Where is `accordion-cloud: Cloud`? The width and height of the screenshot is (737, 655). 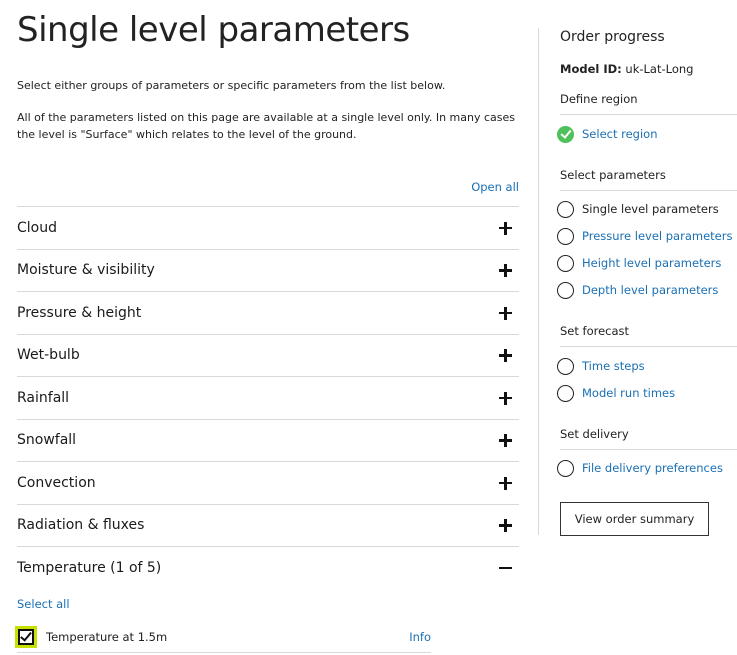 accordion-cloud: Cloud is located at coordinates (268, 227).